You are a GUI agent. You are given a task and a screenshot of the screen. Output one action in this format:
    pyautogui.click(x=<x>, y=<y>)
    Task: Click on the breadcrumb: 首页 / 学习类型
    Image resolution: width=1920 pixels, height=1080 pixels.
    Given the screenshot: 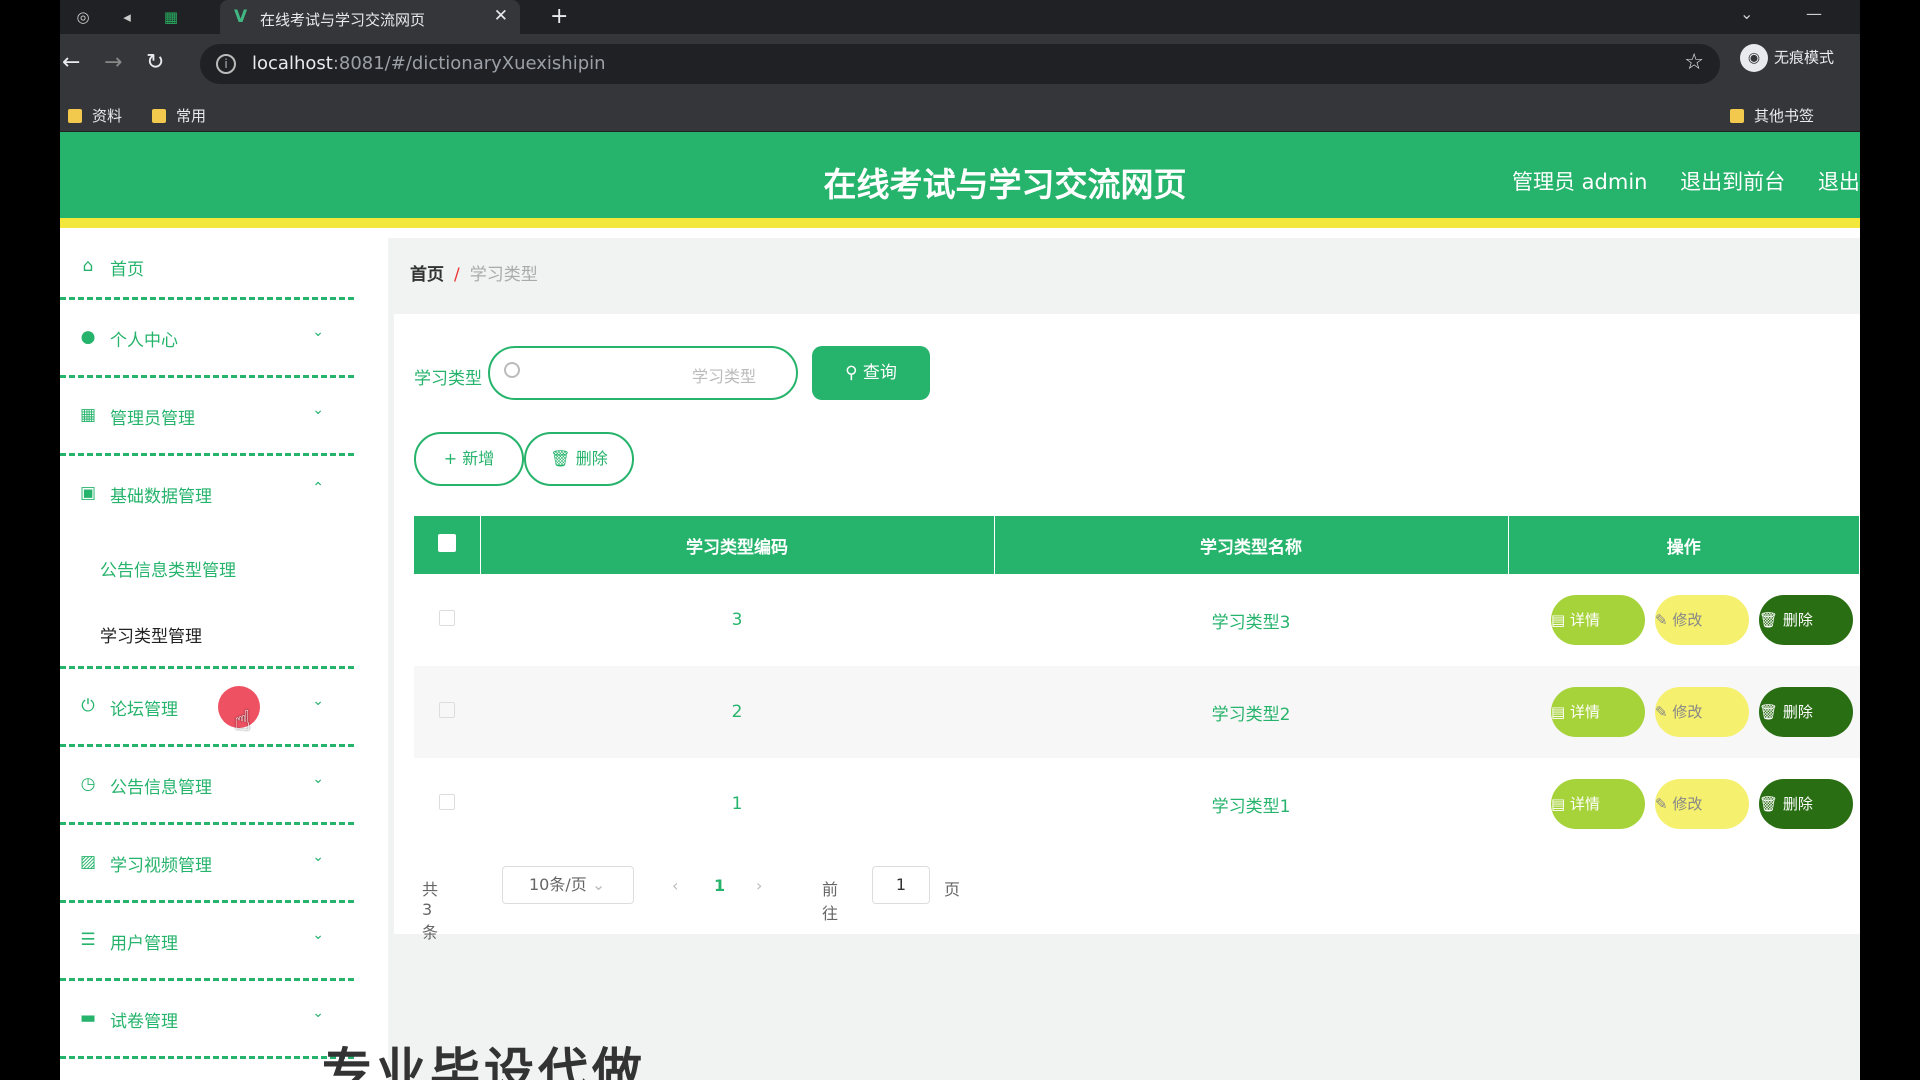 What is the action you would take?
    pyautogui.click(x=474, y=272)
    